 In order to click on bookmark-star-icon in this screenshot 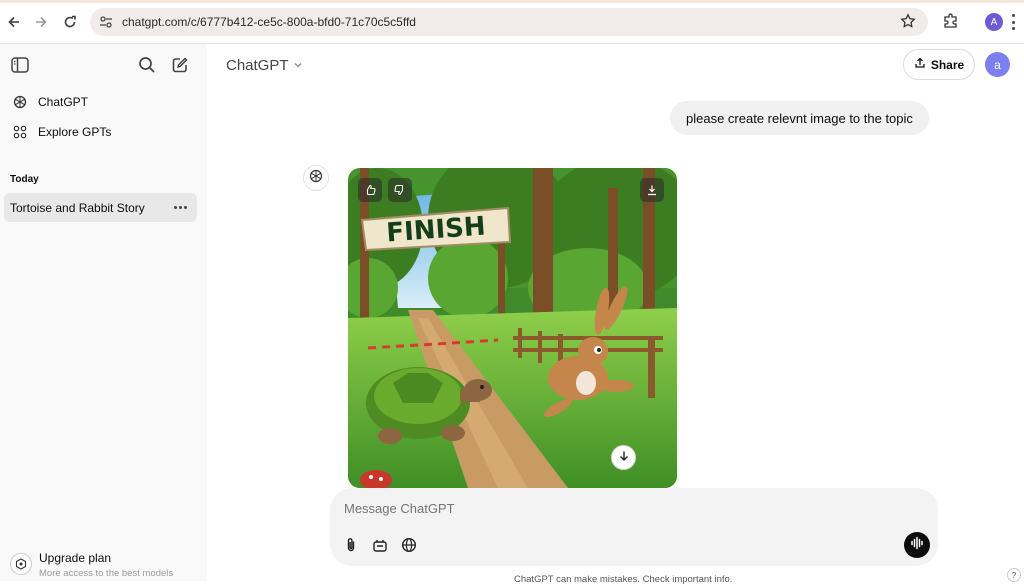, I will do `click(909, 22)`.